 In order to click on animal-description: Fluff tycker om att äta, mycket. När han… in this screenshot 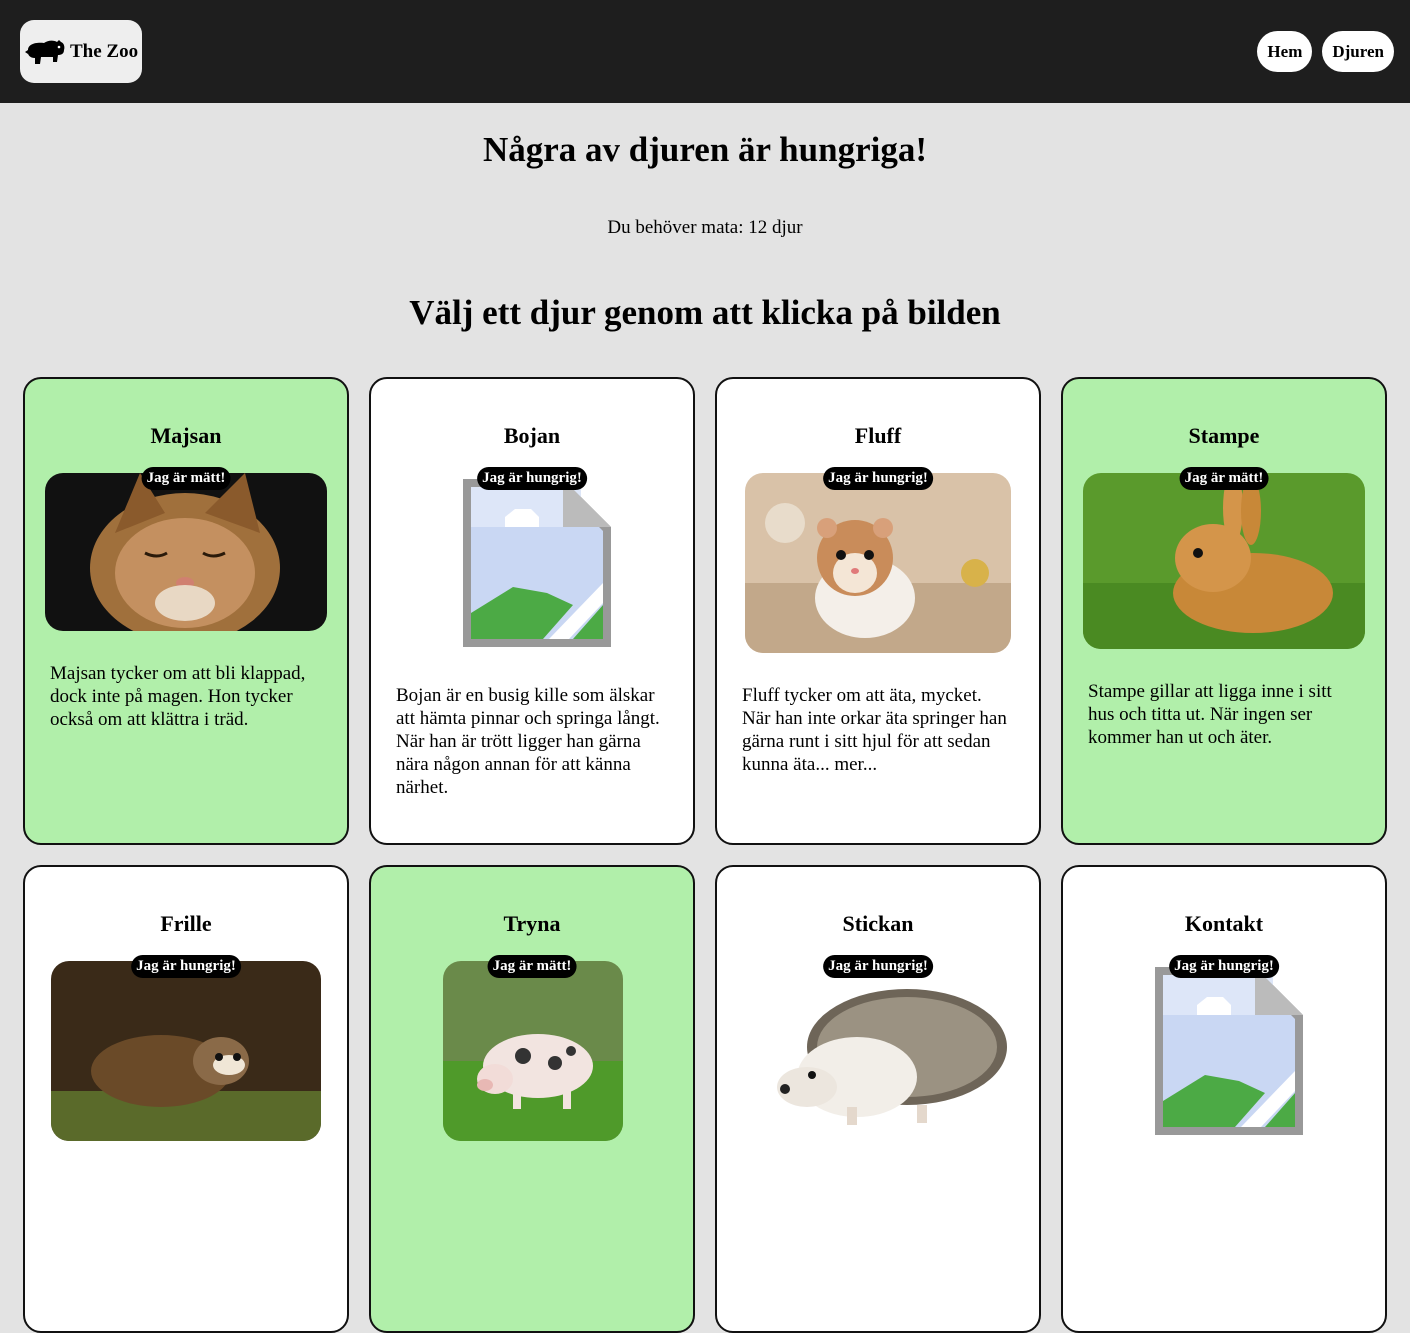, I will do `click(874, 730)`.